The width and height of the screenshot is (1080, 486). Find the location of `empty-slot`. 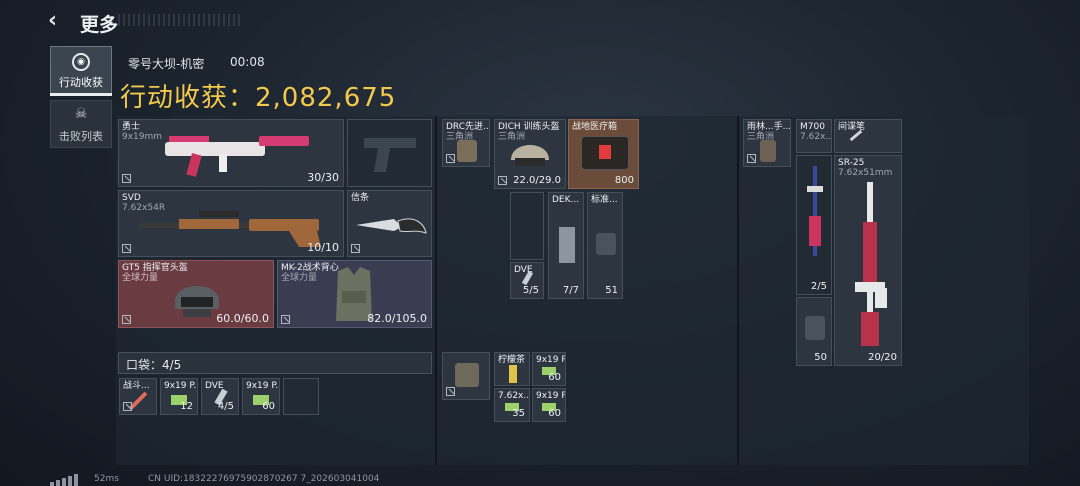

empty-slot is located at coordinates (527, 226).